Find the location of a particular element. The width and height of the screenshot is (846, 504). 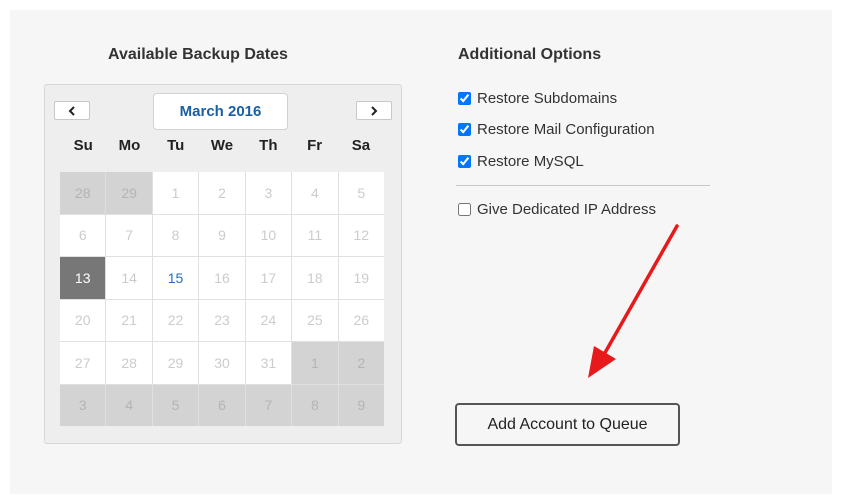

weekday-label: Mo is located at coordinates (129, 145).